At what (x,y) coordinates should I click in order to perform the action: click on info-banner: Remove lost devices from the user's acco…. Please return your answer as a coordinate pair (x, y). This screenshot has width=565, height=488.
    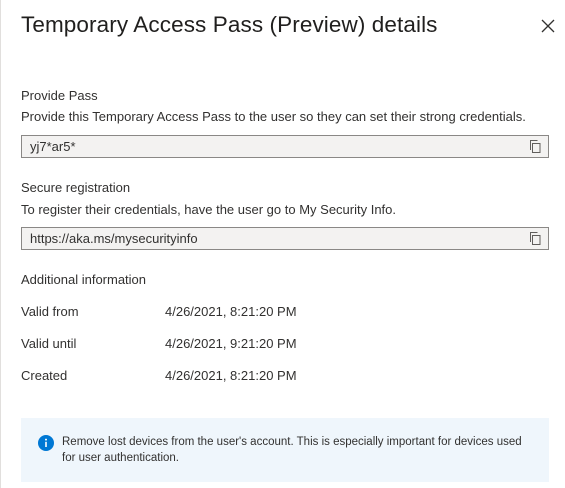
    Looking at the image, I should click on (285, 450).